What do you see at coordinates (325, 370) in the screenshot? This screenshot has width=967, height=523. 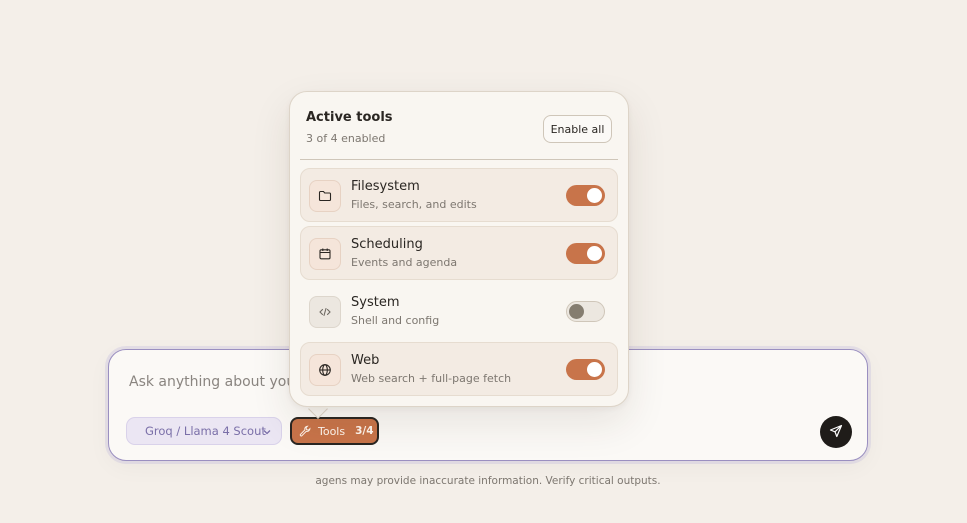 I see `globe-icon` at bounding box center [325, 370].